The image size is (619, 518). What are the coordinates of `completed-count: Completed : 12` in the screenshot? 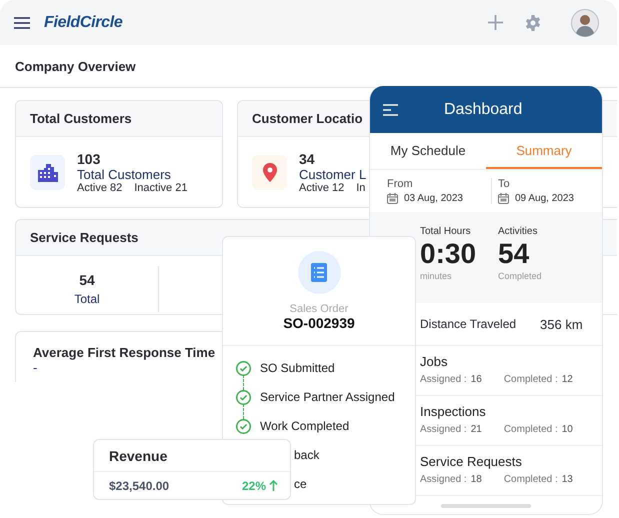 It's located at (538, 379).